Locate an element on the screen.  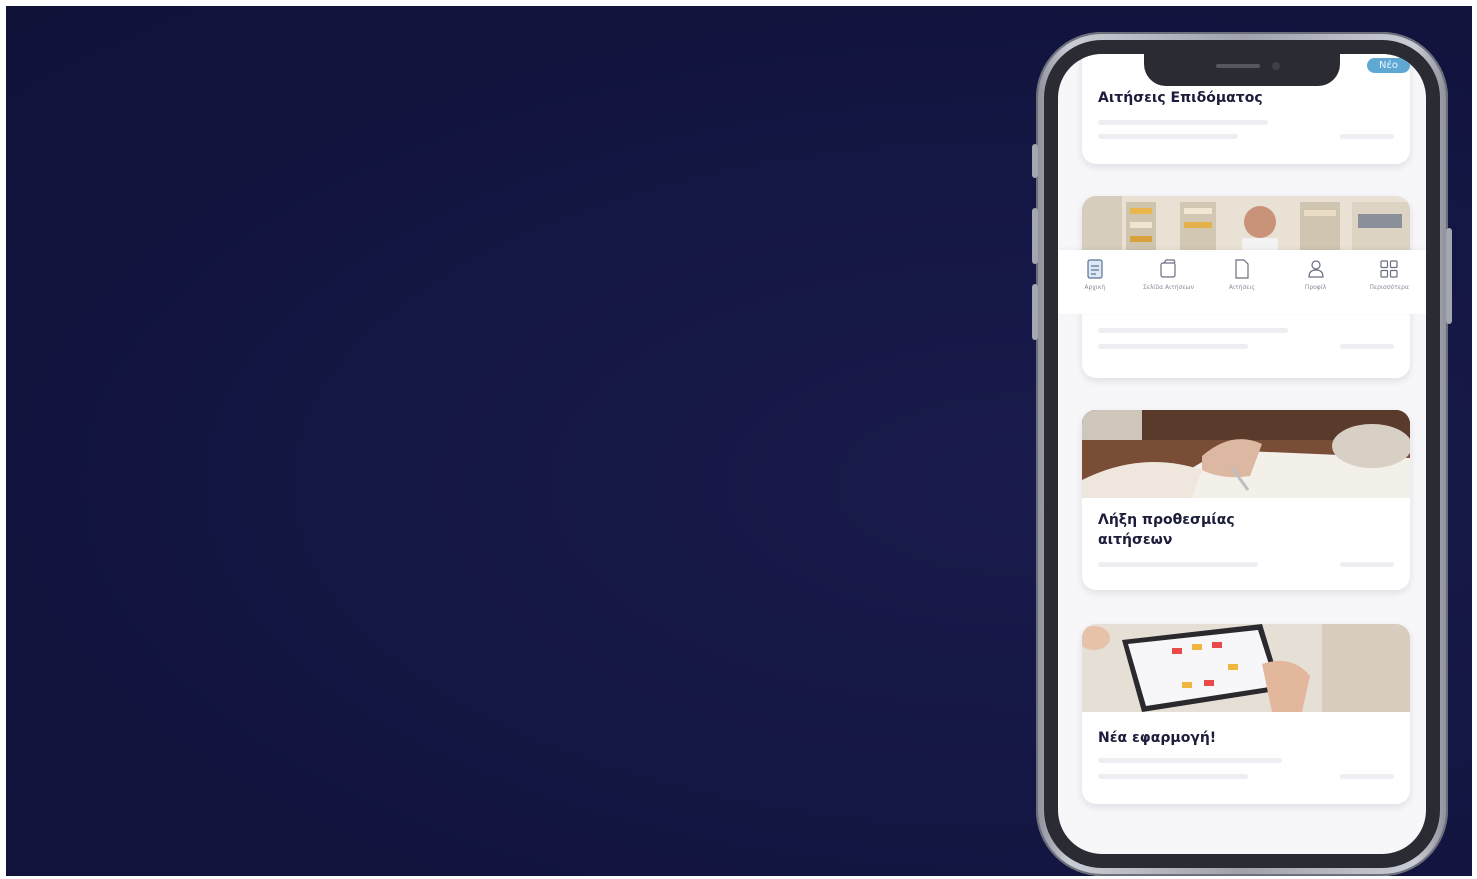
news-card: Νέα εφαρμογή! is located at coordinates (1246, 714).